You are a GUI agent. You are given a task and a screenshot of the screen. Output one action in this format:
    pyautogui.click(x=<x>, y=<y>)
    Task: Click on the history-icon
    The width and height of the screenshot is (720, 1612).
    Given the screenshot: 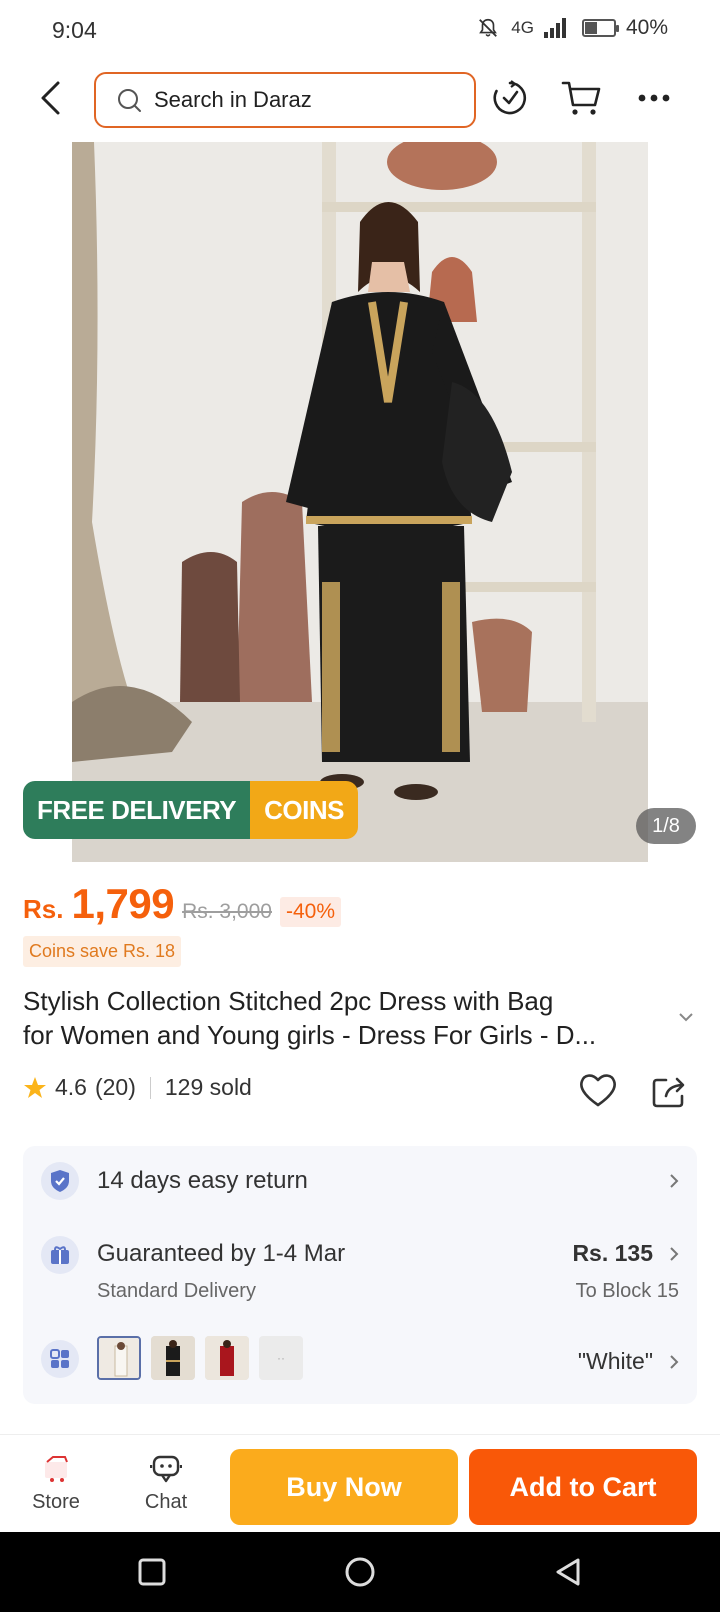 What is the action you would take?
    pyautogui.click(x=509, y=97)
    